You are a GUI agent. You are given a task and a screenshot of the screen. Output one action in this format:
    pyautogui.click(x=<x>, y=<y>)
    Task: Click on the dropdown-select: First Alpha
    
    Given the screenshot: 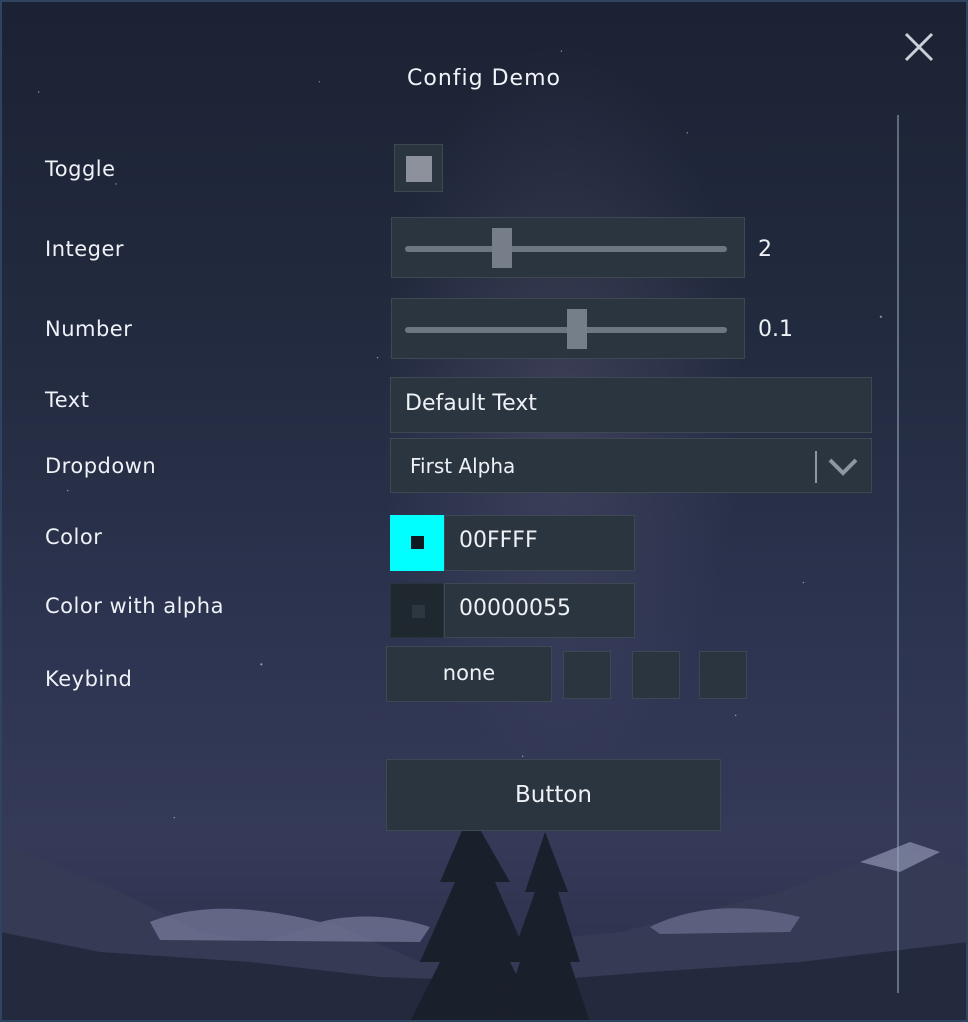 What is the action you would take?
    pyautogui.click(x=631, y=465)
    